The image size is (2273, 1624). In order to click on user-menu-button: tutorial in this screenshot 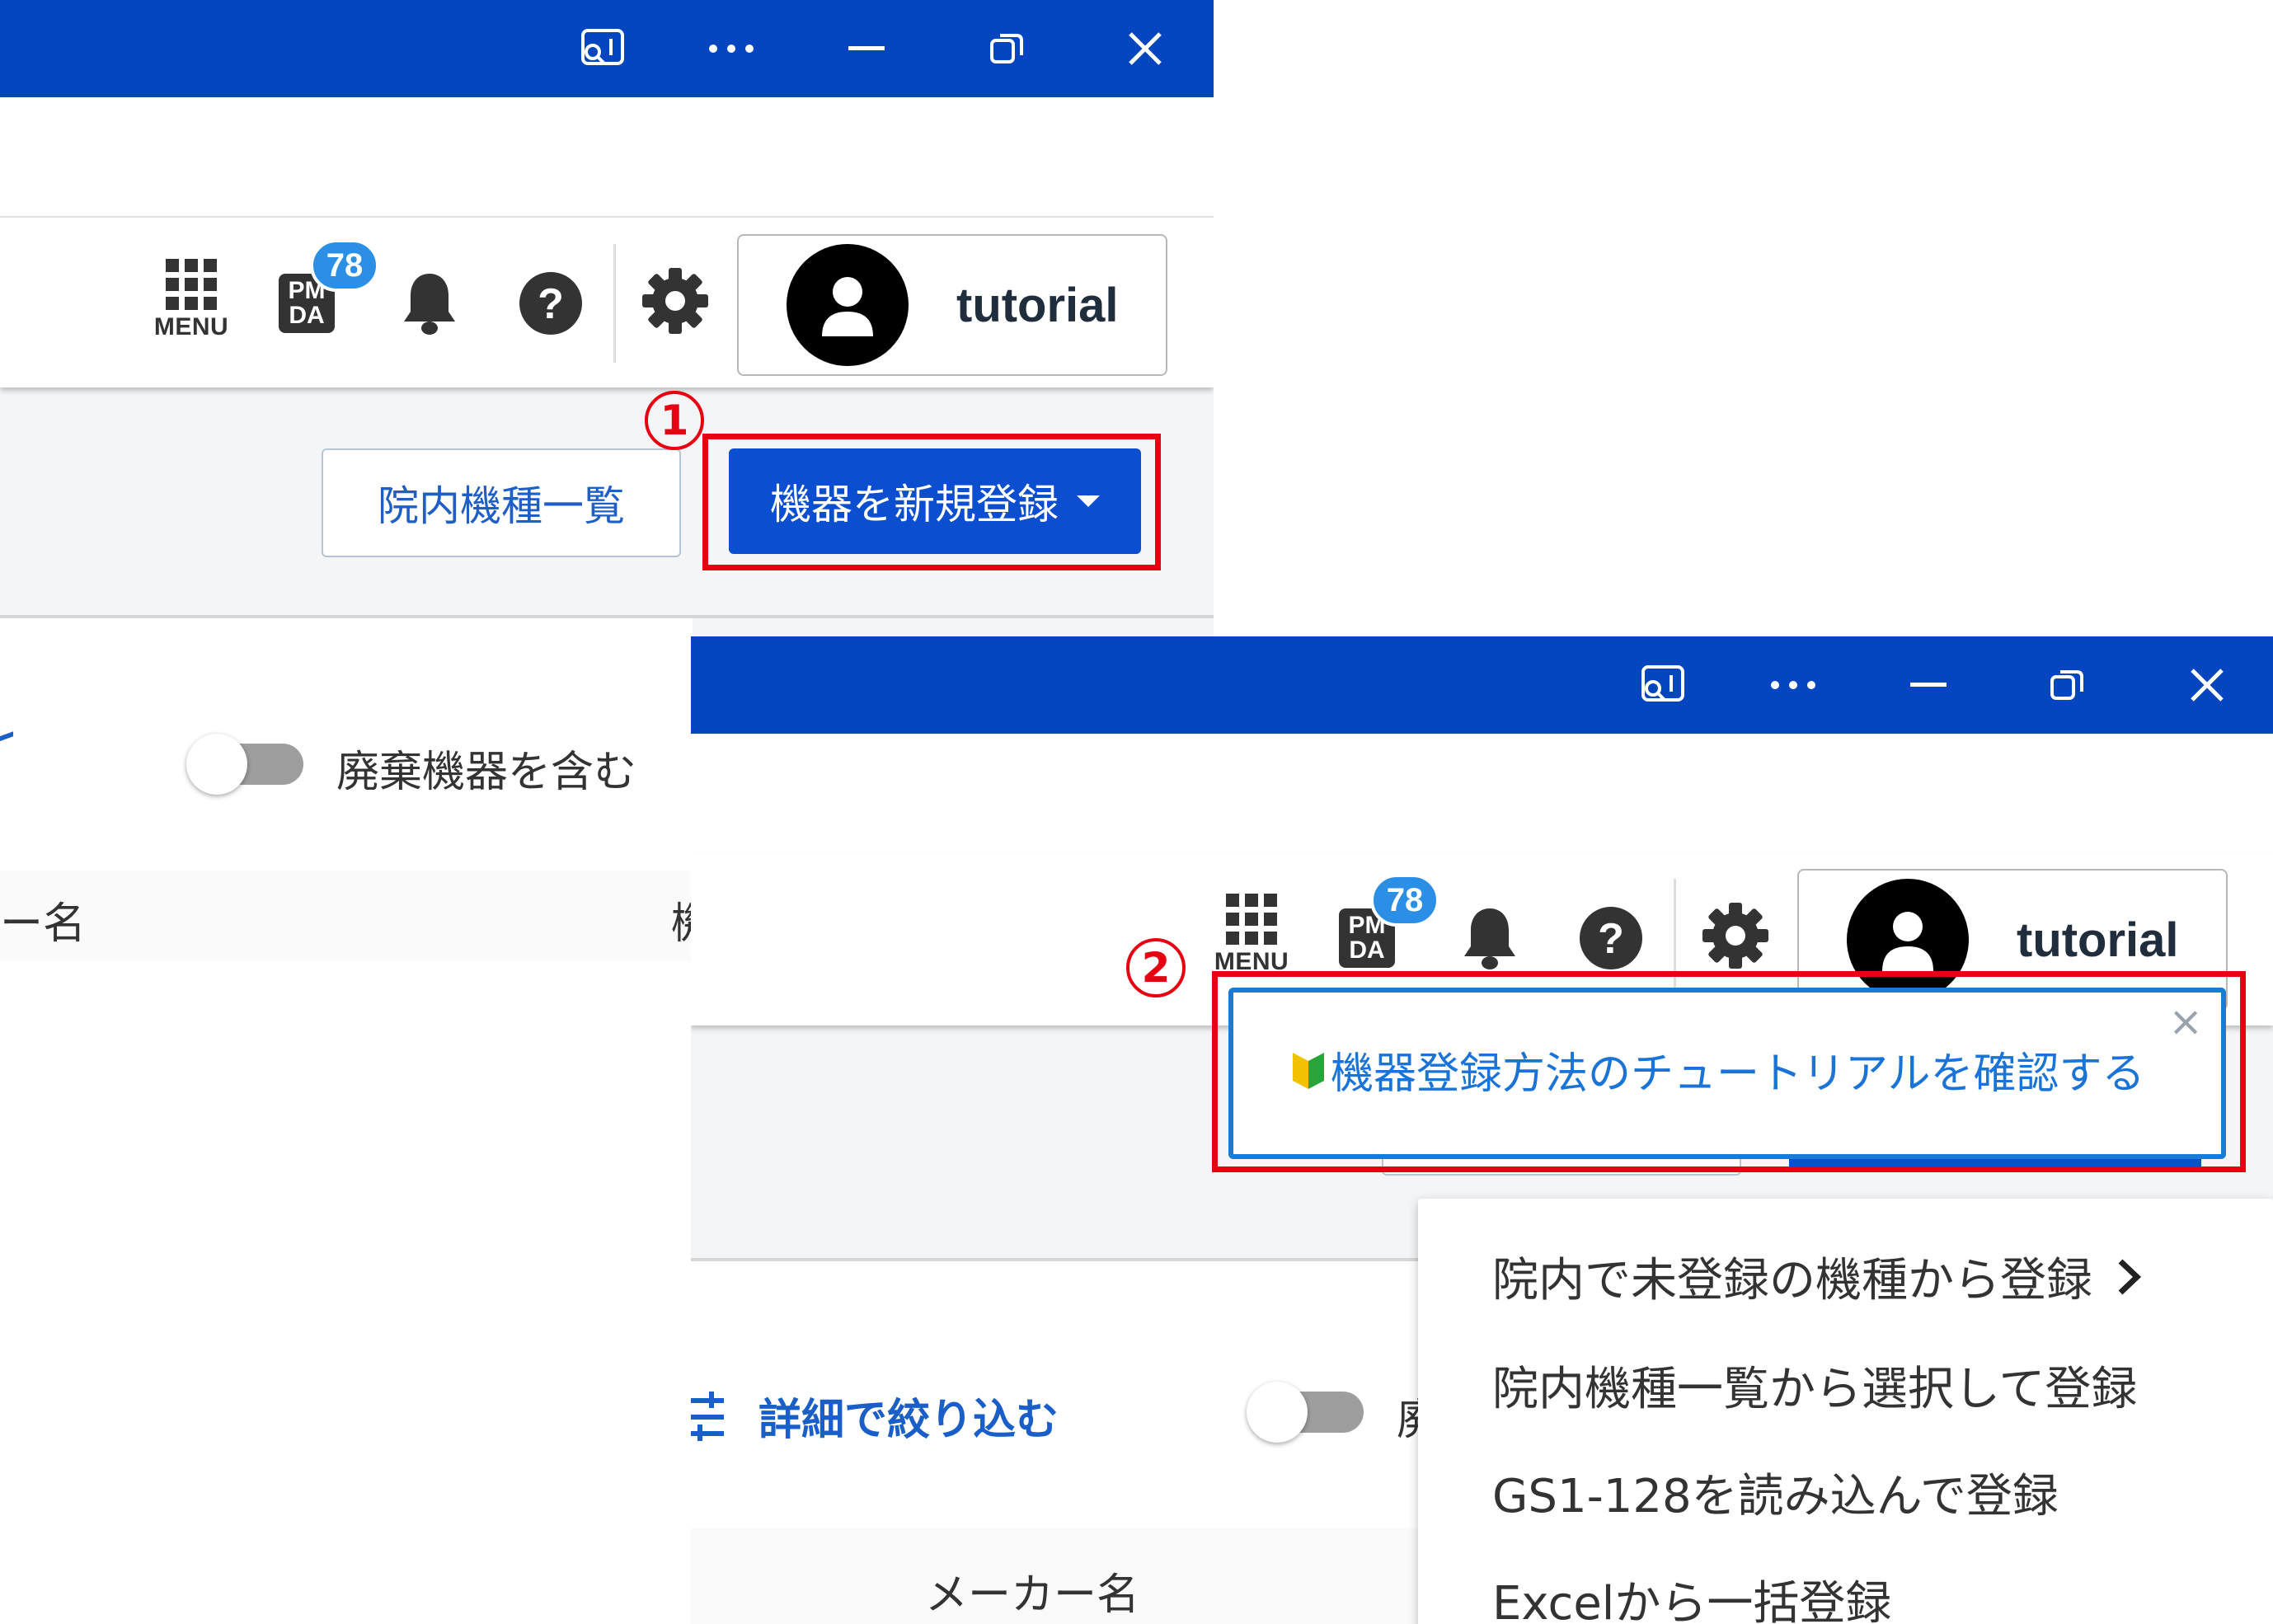, I will do `click(952, 305)`.